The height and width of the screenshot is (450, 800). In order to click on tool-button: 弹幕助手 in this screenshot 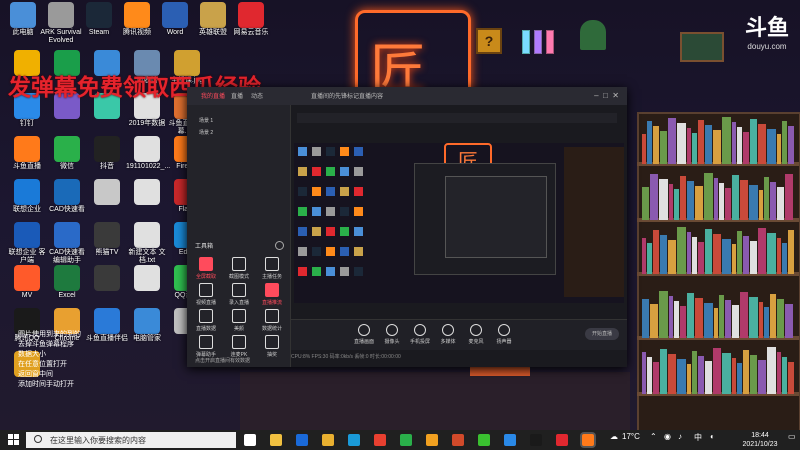, I will do `click(206, 346)`.